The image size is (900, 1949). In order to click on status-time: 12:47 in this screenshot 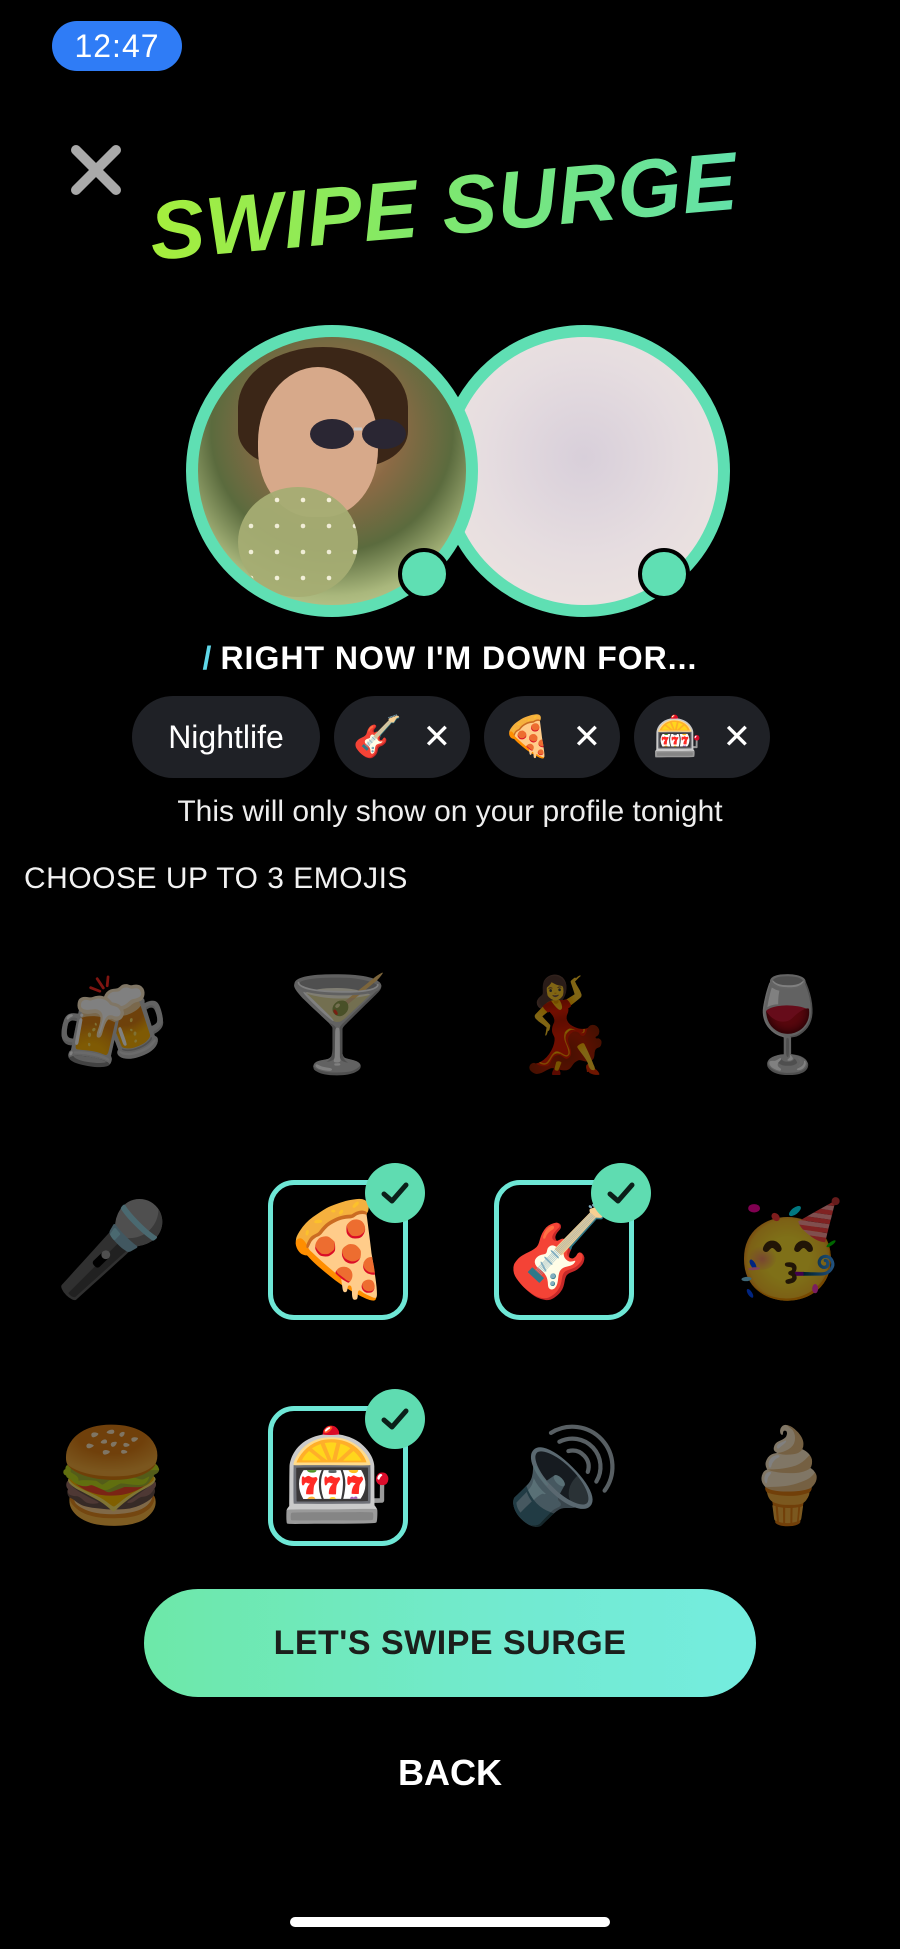, I will do `click(117, 46)`.